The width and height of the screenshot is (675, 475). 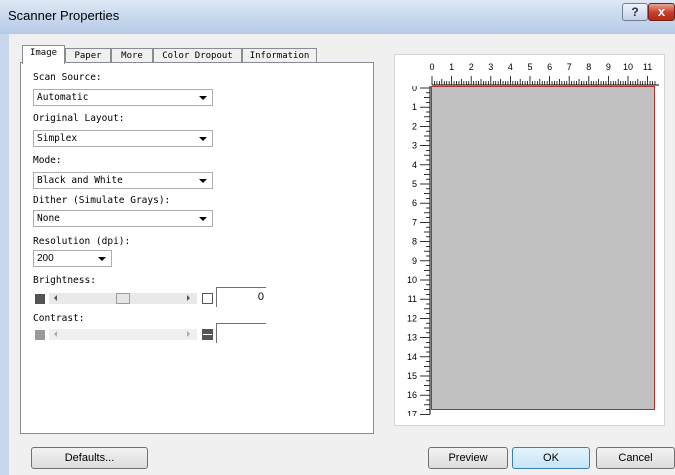 I want to click on brightness-slider, so click(x=123, y=298).